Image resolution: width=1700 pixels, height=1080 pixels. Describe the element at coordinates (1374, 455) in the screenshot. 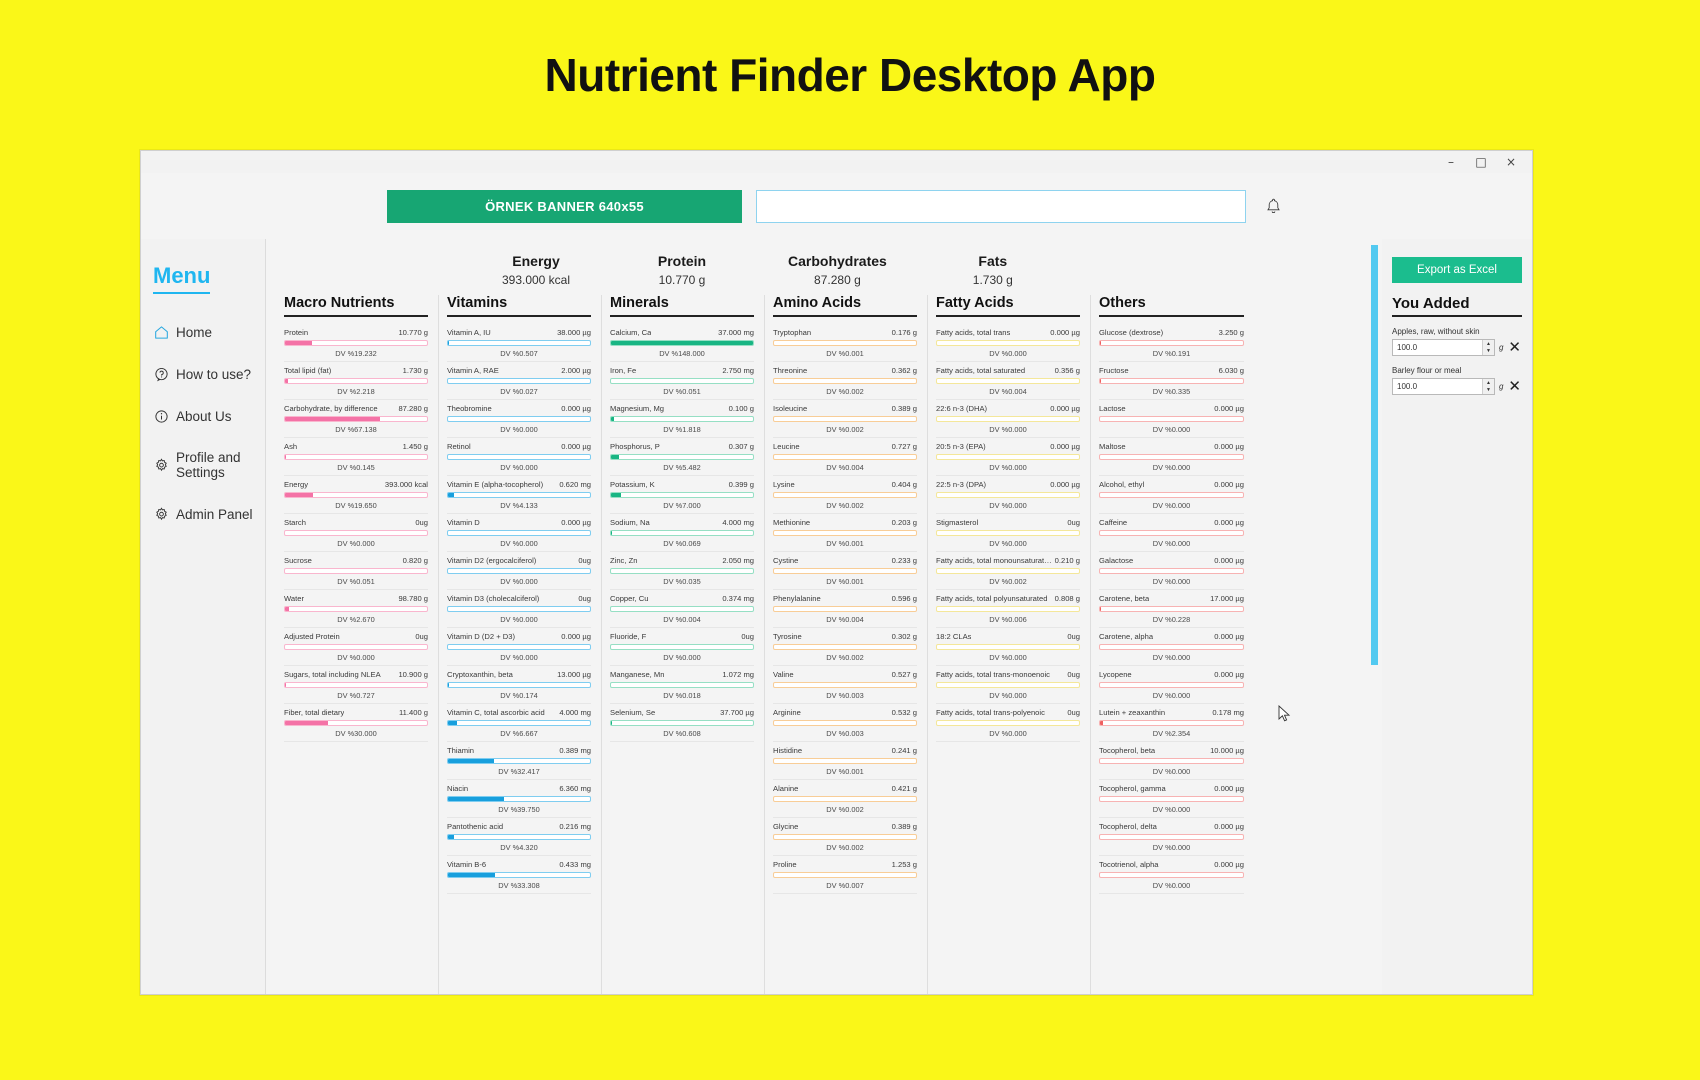

I see `scrollbar-thumb` at that location.